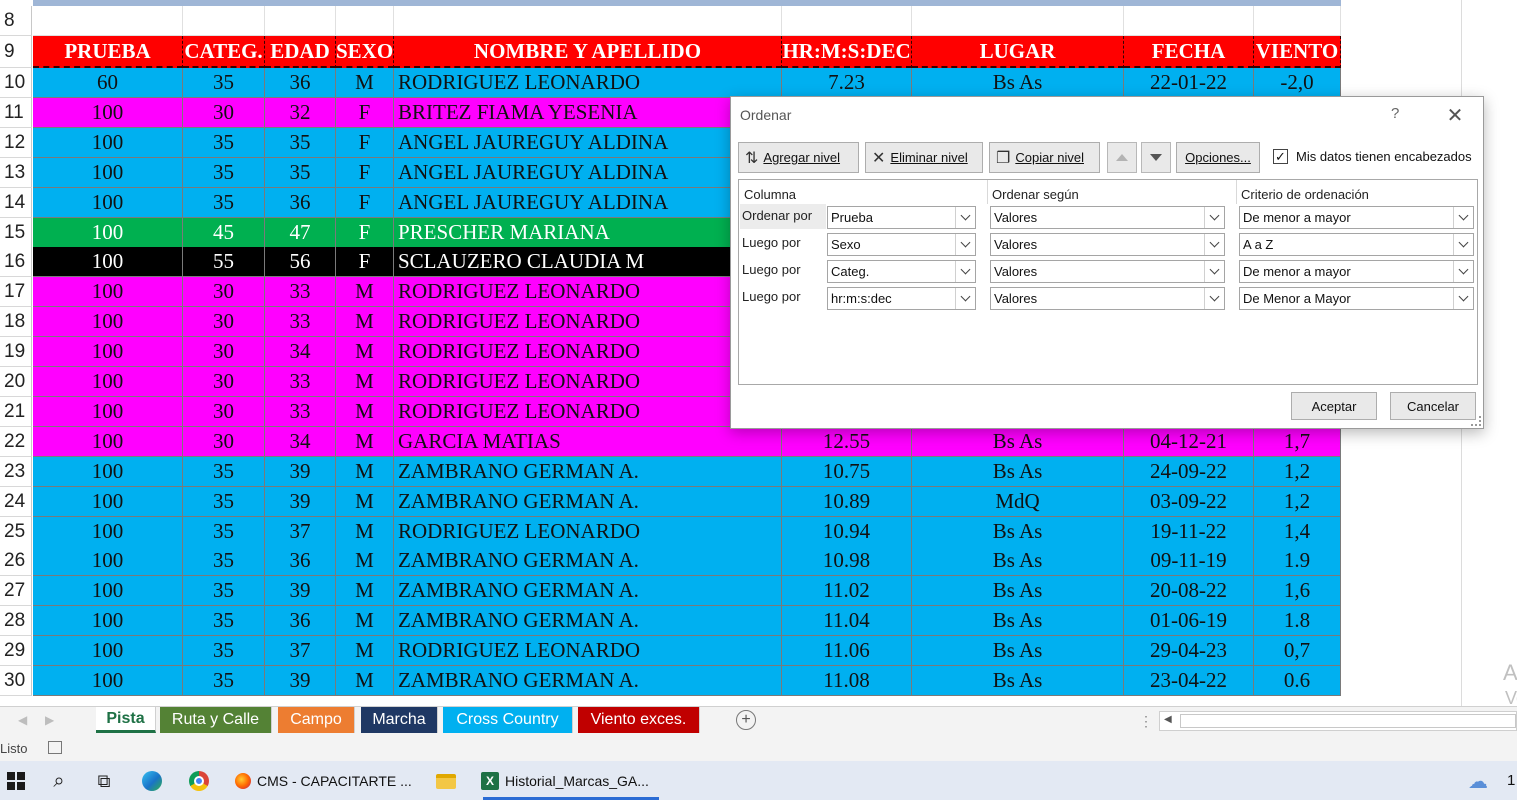 Image resolution: width=1517 pixels, height=800 pixels. Describe the element at coordinates (224, 262) in the screenshot. I see `cell-categ: 55` at that location.